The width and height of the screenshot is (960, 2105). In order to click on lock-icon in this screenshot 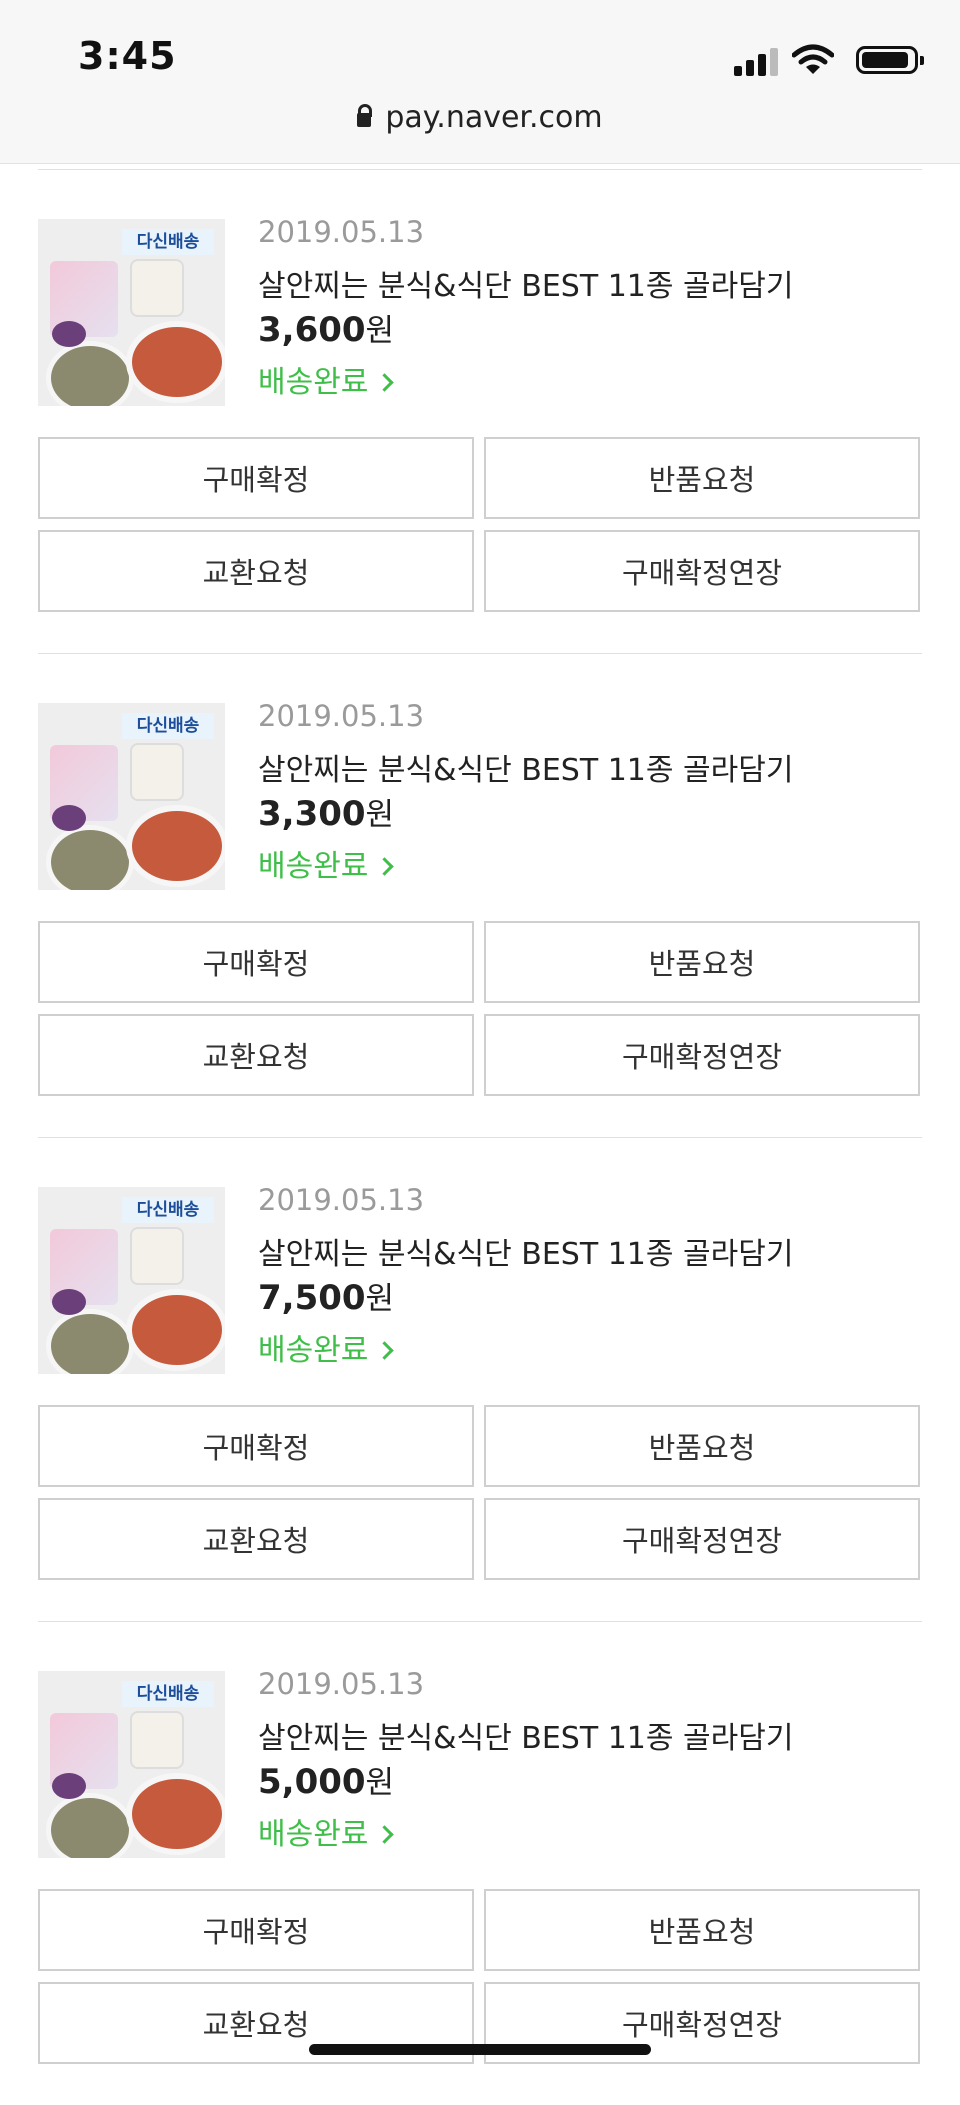, I will do `click(365, 115)`.